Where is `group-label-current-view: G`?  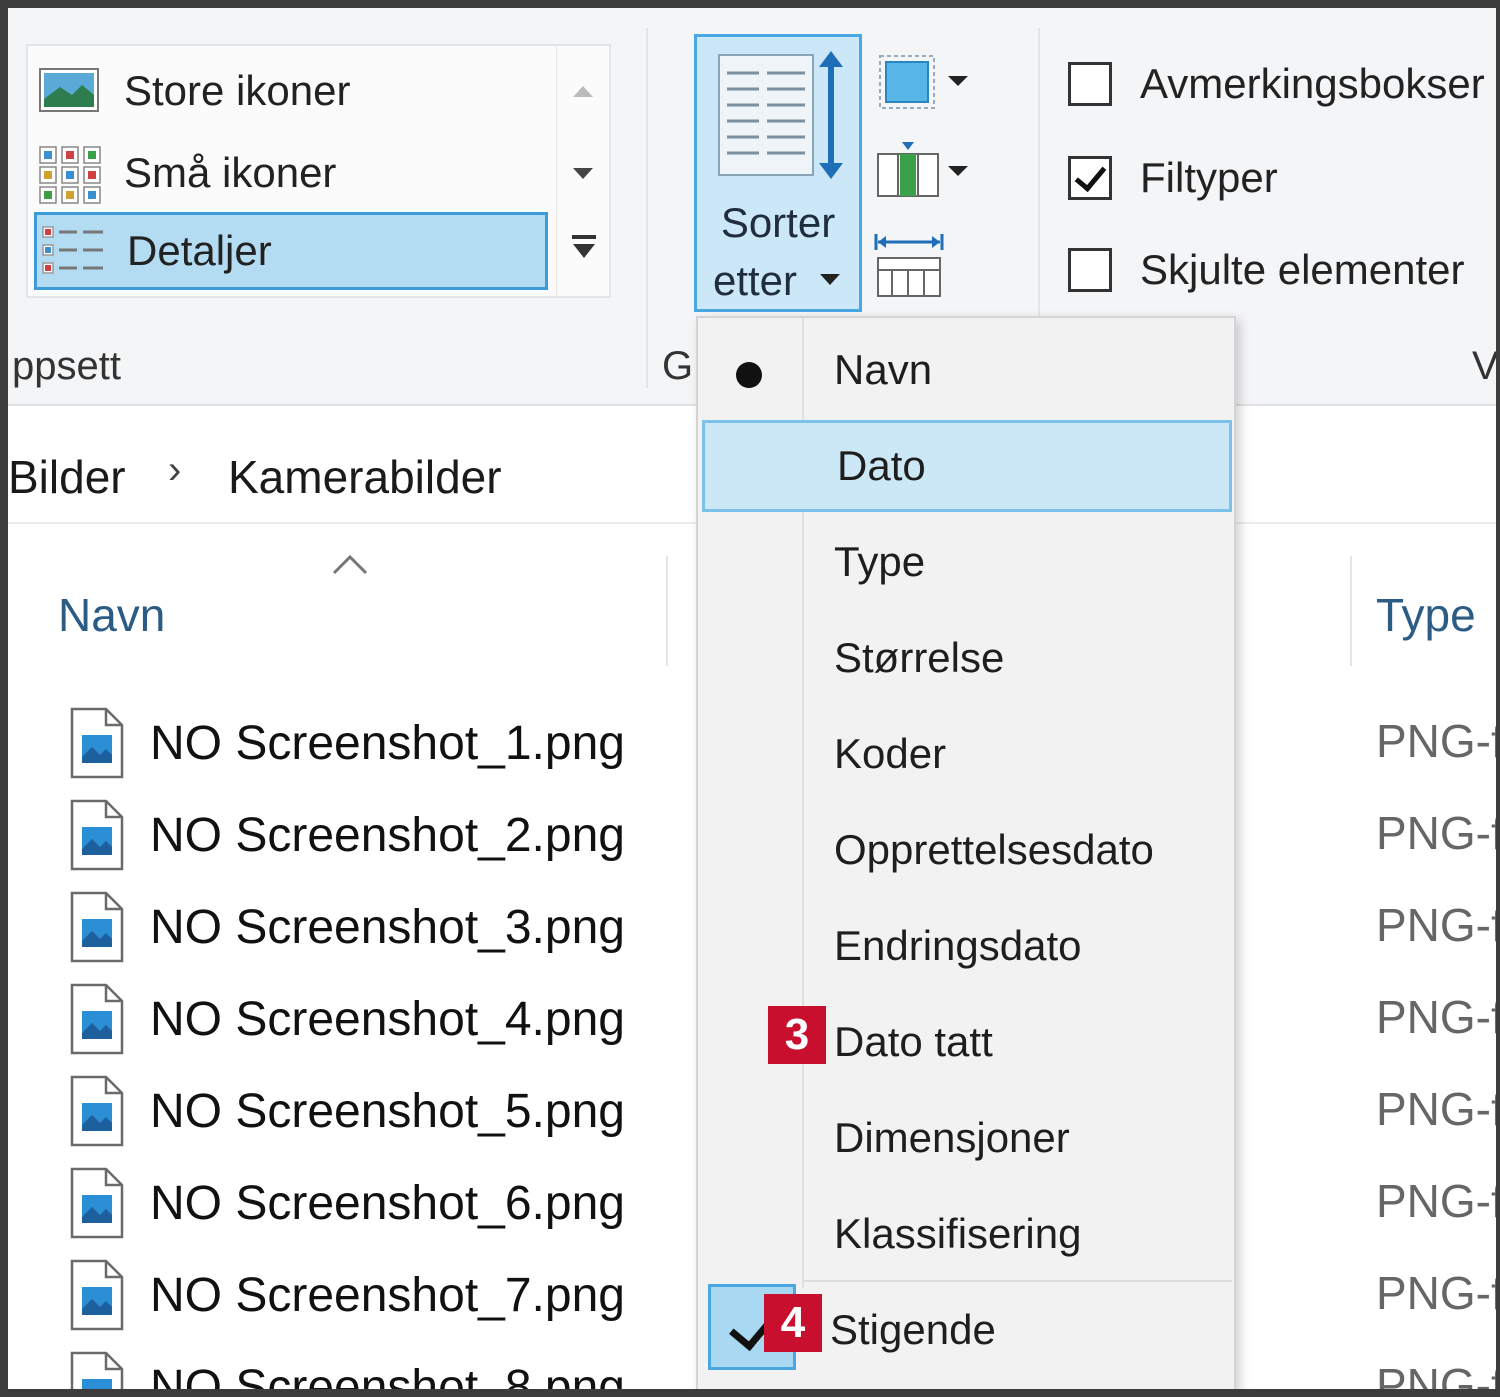 group-label-current-view: G is located at coordinates (678, 366).